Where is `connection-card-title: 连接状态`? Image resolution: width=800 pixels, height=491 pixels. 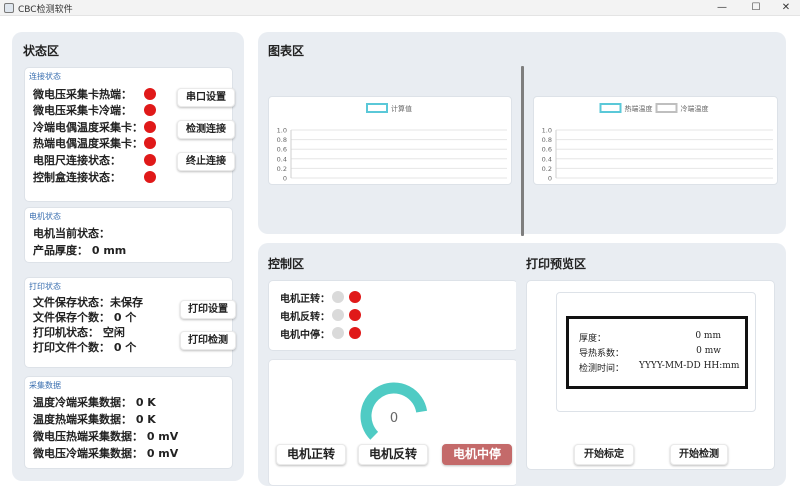 connection-card-title: 连接状态 is located at coordinates (45, 76).